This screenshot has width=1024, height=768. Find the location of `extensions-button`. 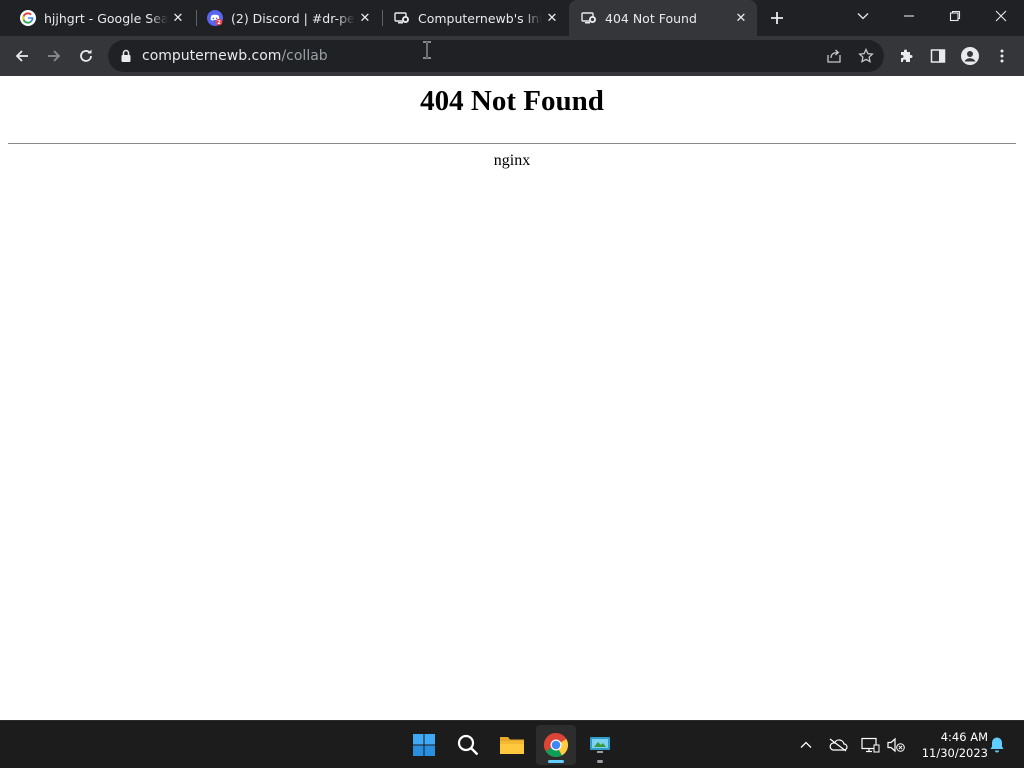

extensions-button is located at coordinates (906, 56).